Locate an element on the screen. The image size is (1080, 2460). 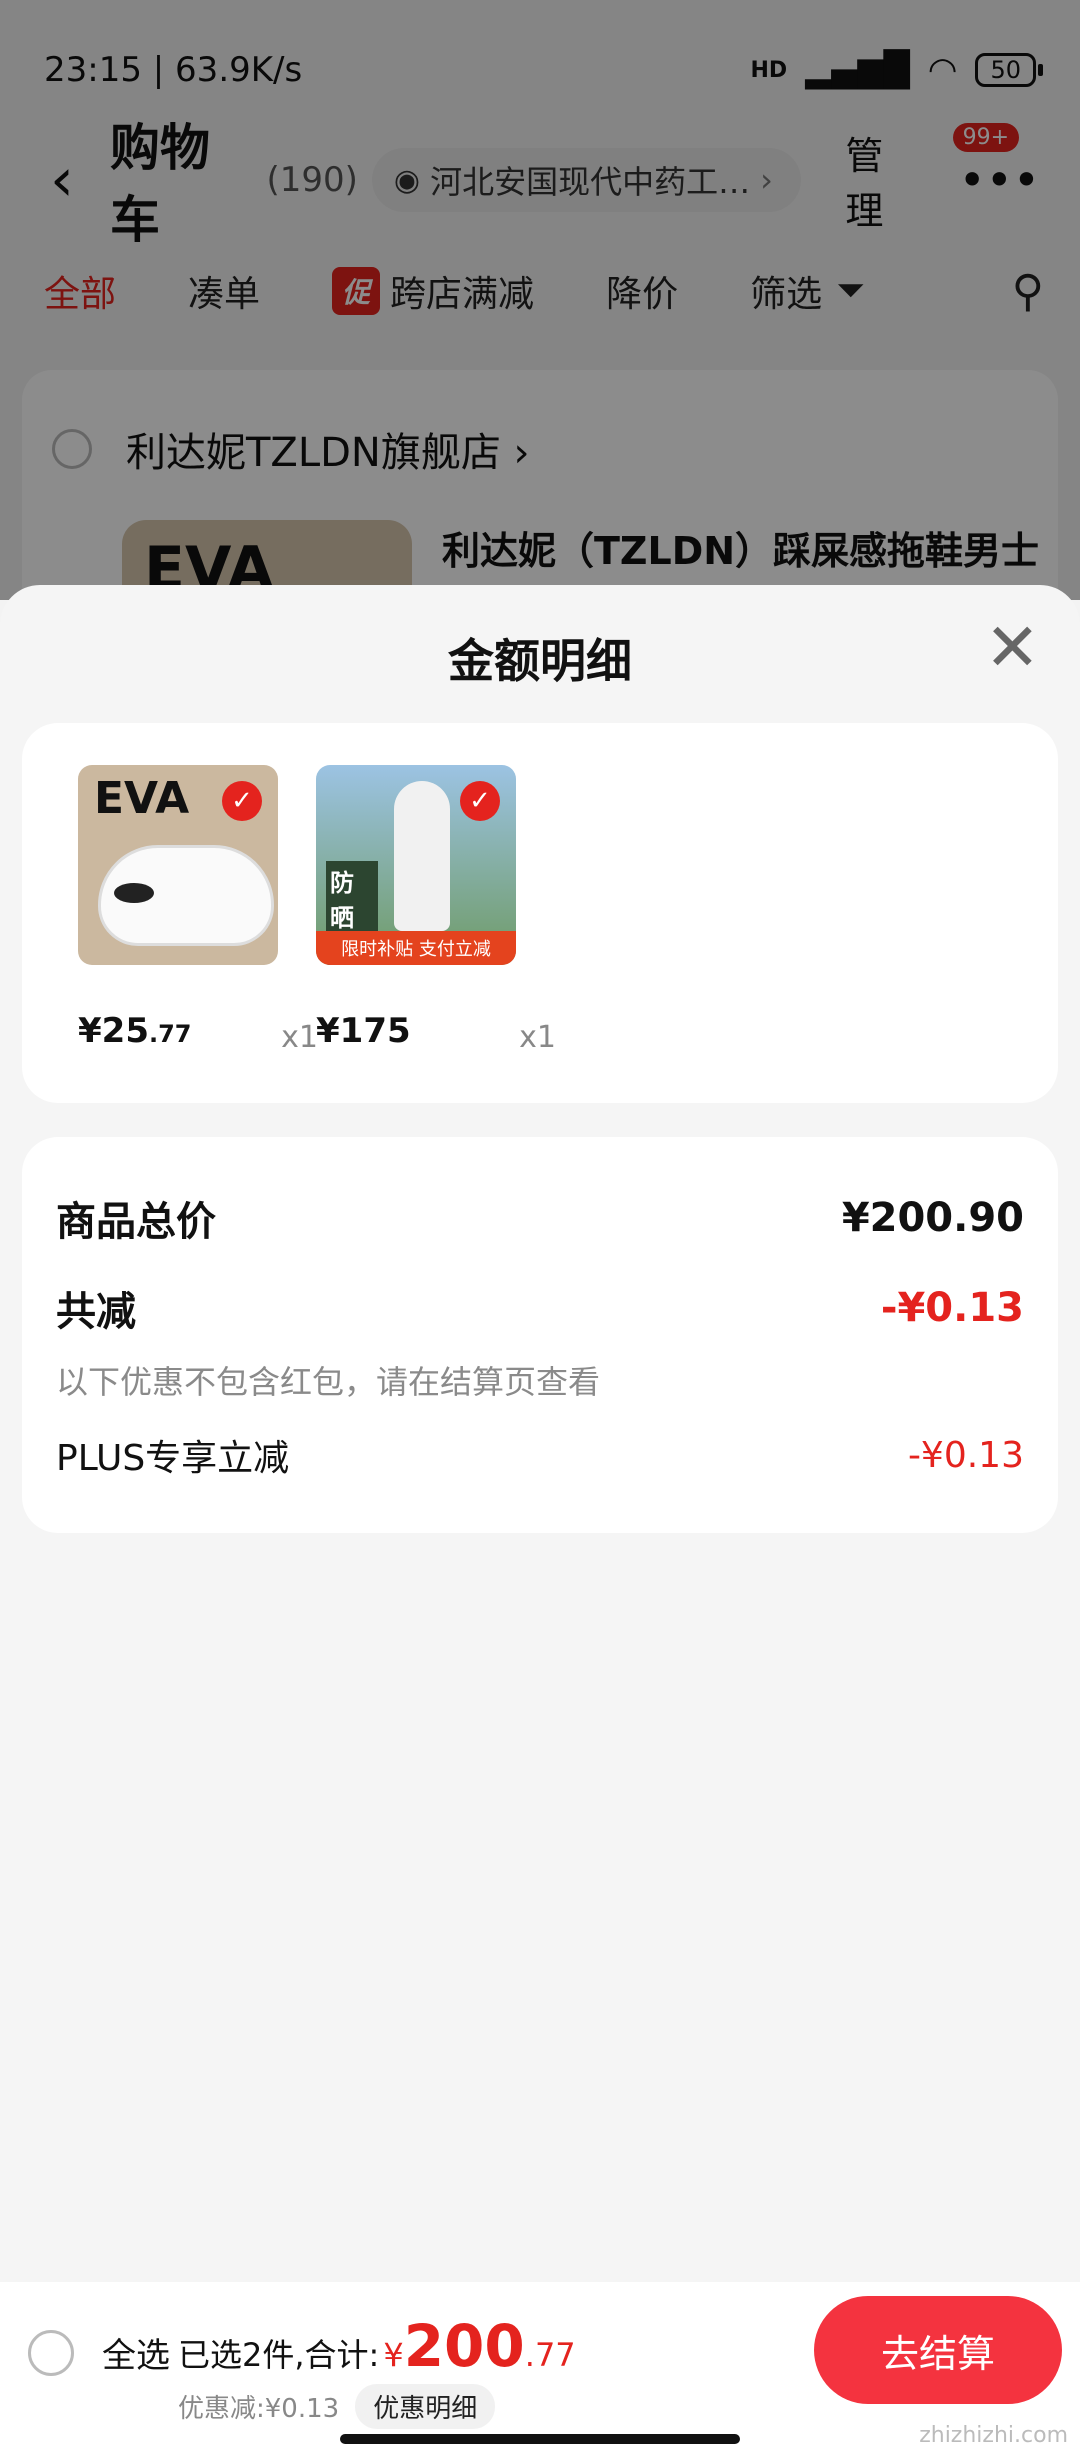
discount-label: 共减 is located at coordinates (96, 1312).